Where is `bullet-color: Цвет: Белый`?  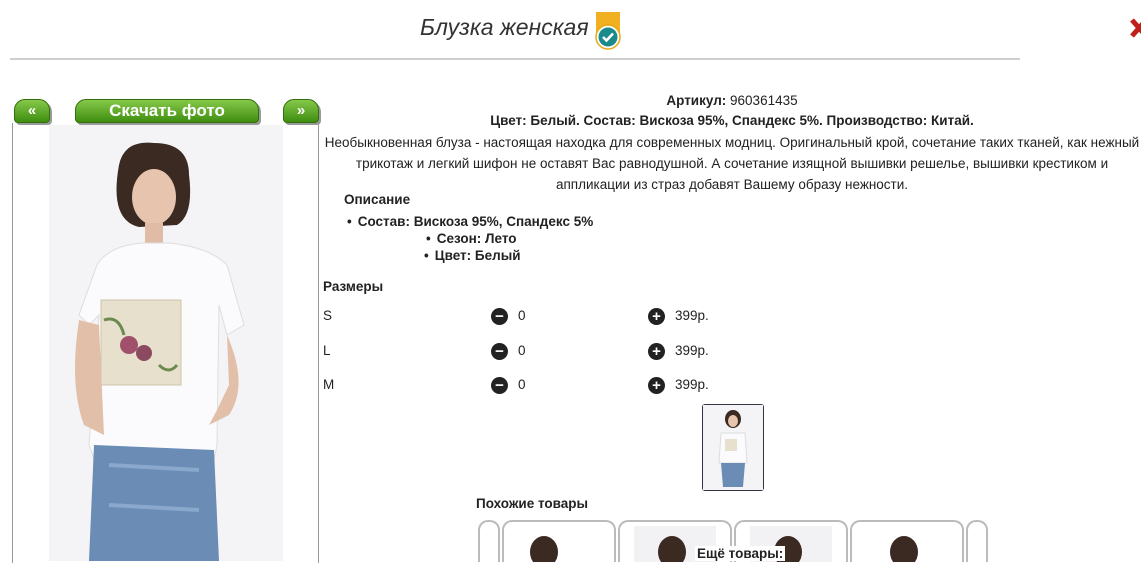 bullet-color: Цвет: Белый is located at coordinates (472, 255).